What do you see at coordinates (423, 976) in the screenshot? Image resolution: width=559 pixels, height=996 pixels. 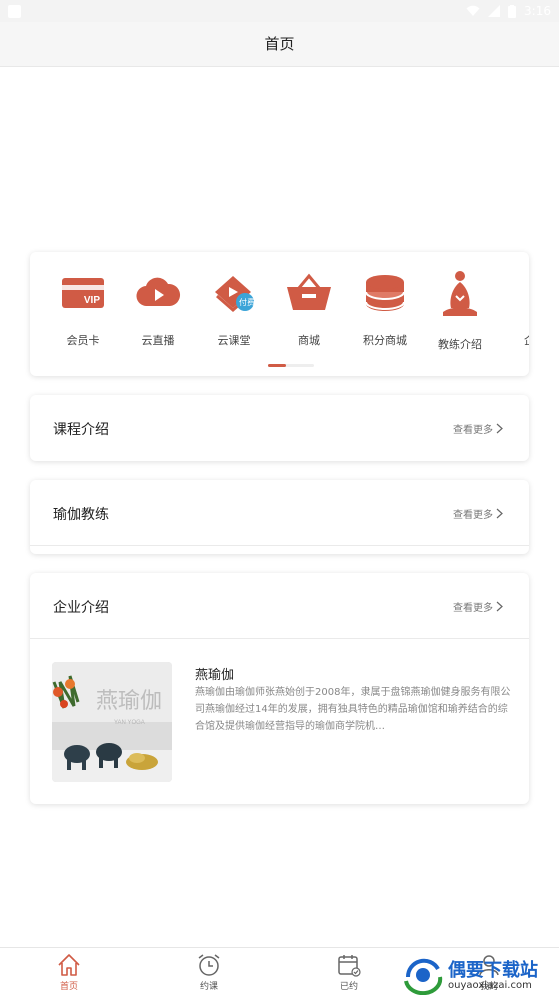 I see `watermark-logo-icon` at bounding box center [423, 976].